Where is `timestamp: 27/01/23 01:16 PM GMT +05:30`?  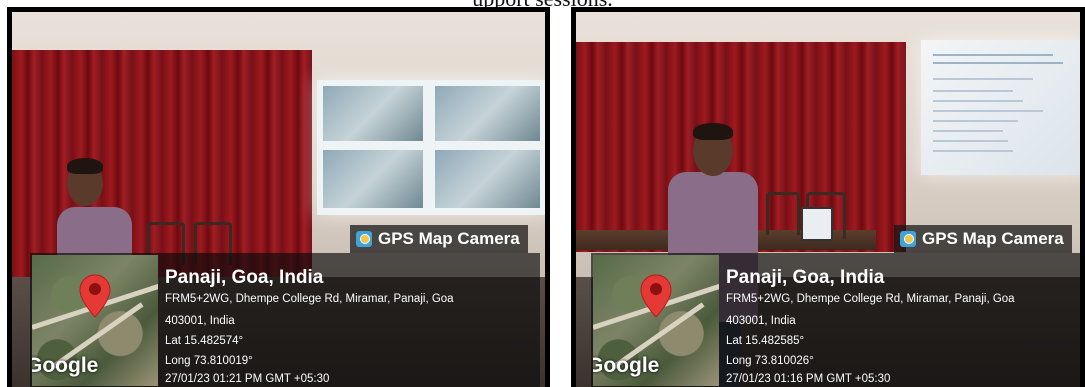
timestamp: 27/01/23 01:16 PM GMT +05:30 is located at coordinates (808, 379).